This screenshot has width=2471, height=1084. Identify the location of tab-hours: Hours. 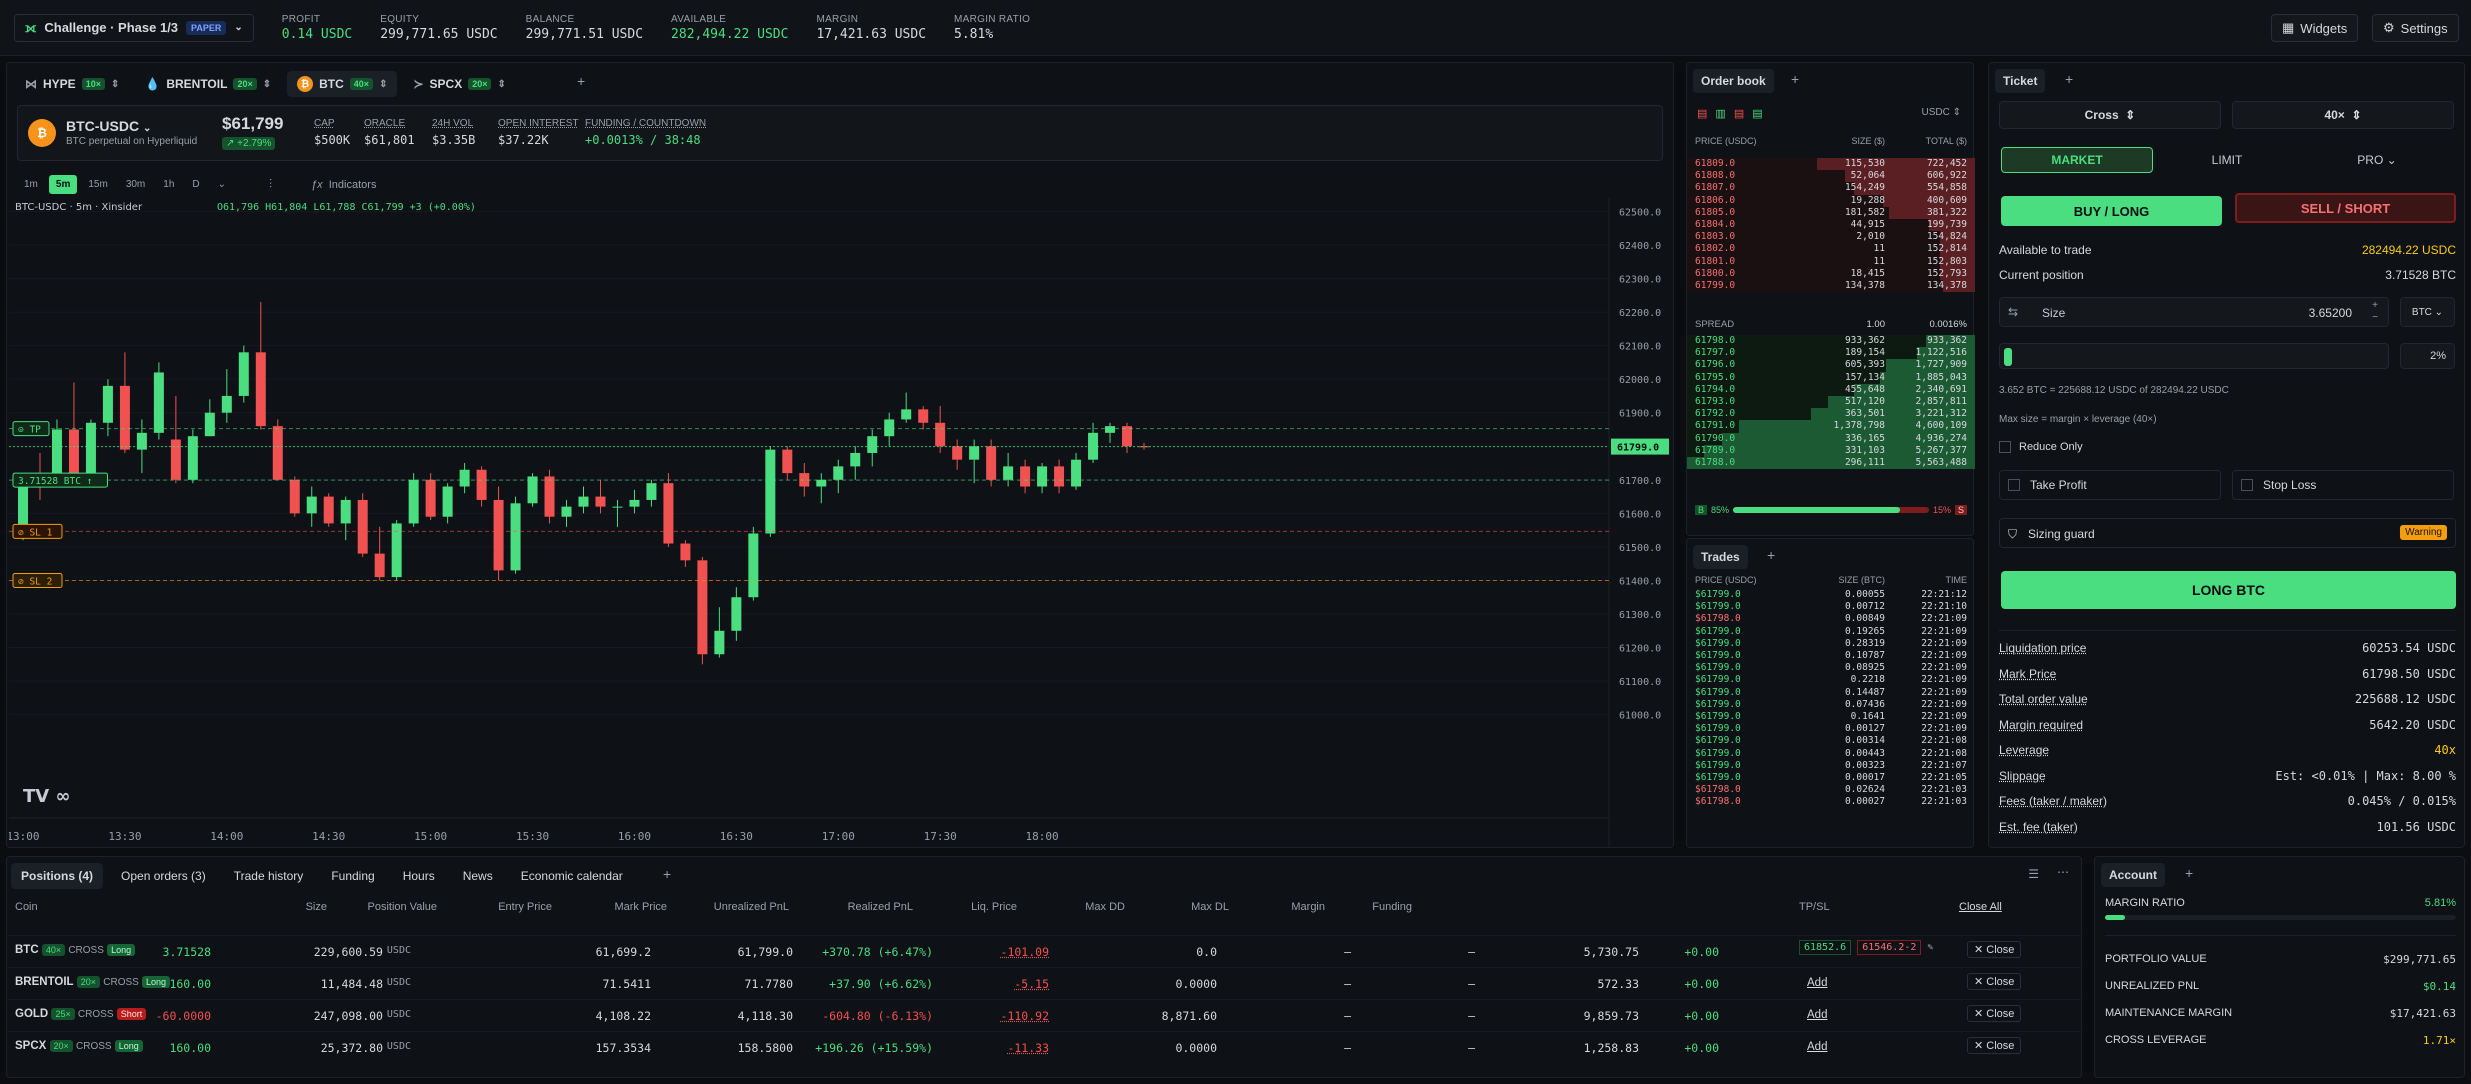
(419, 876).